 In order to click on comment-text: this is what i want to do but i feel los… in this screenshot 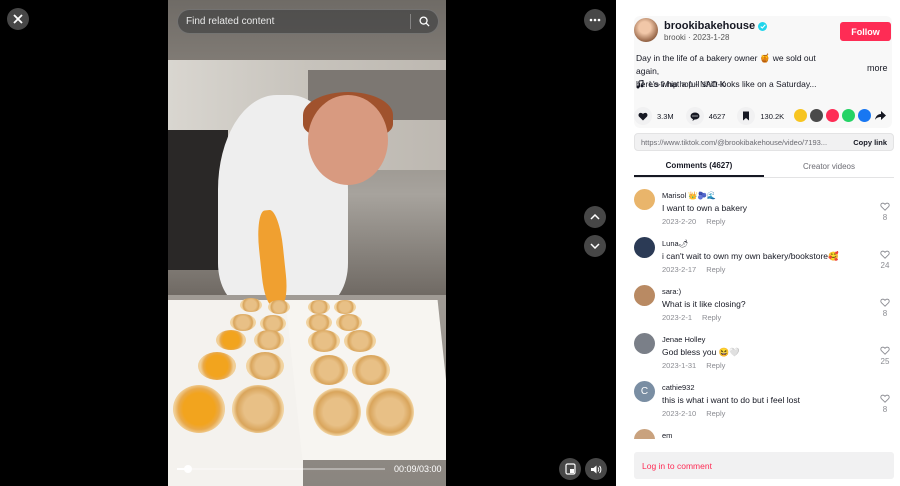, I will do `click(731, 400)`.